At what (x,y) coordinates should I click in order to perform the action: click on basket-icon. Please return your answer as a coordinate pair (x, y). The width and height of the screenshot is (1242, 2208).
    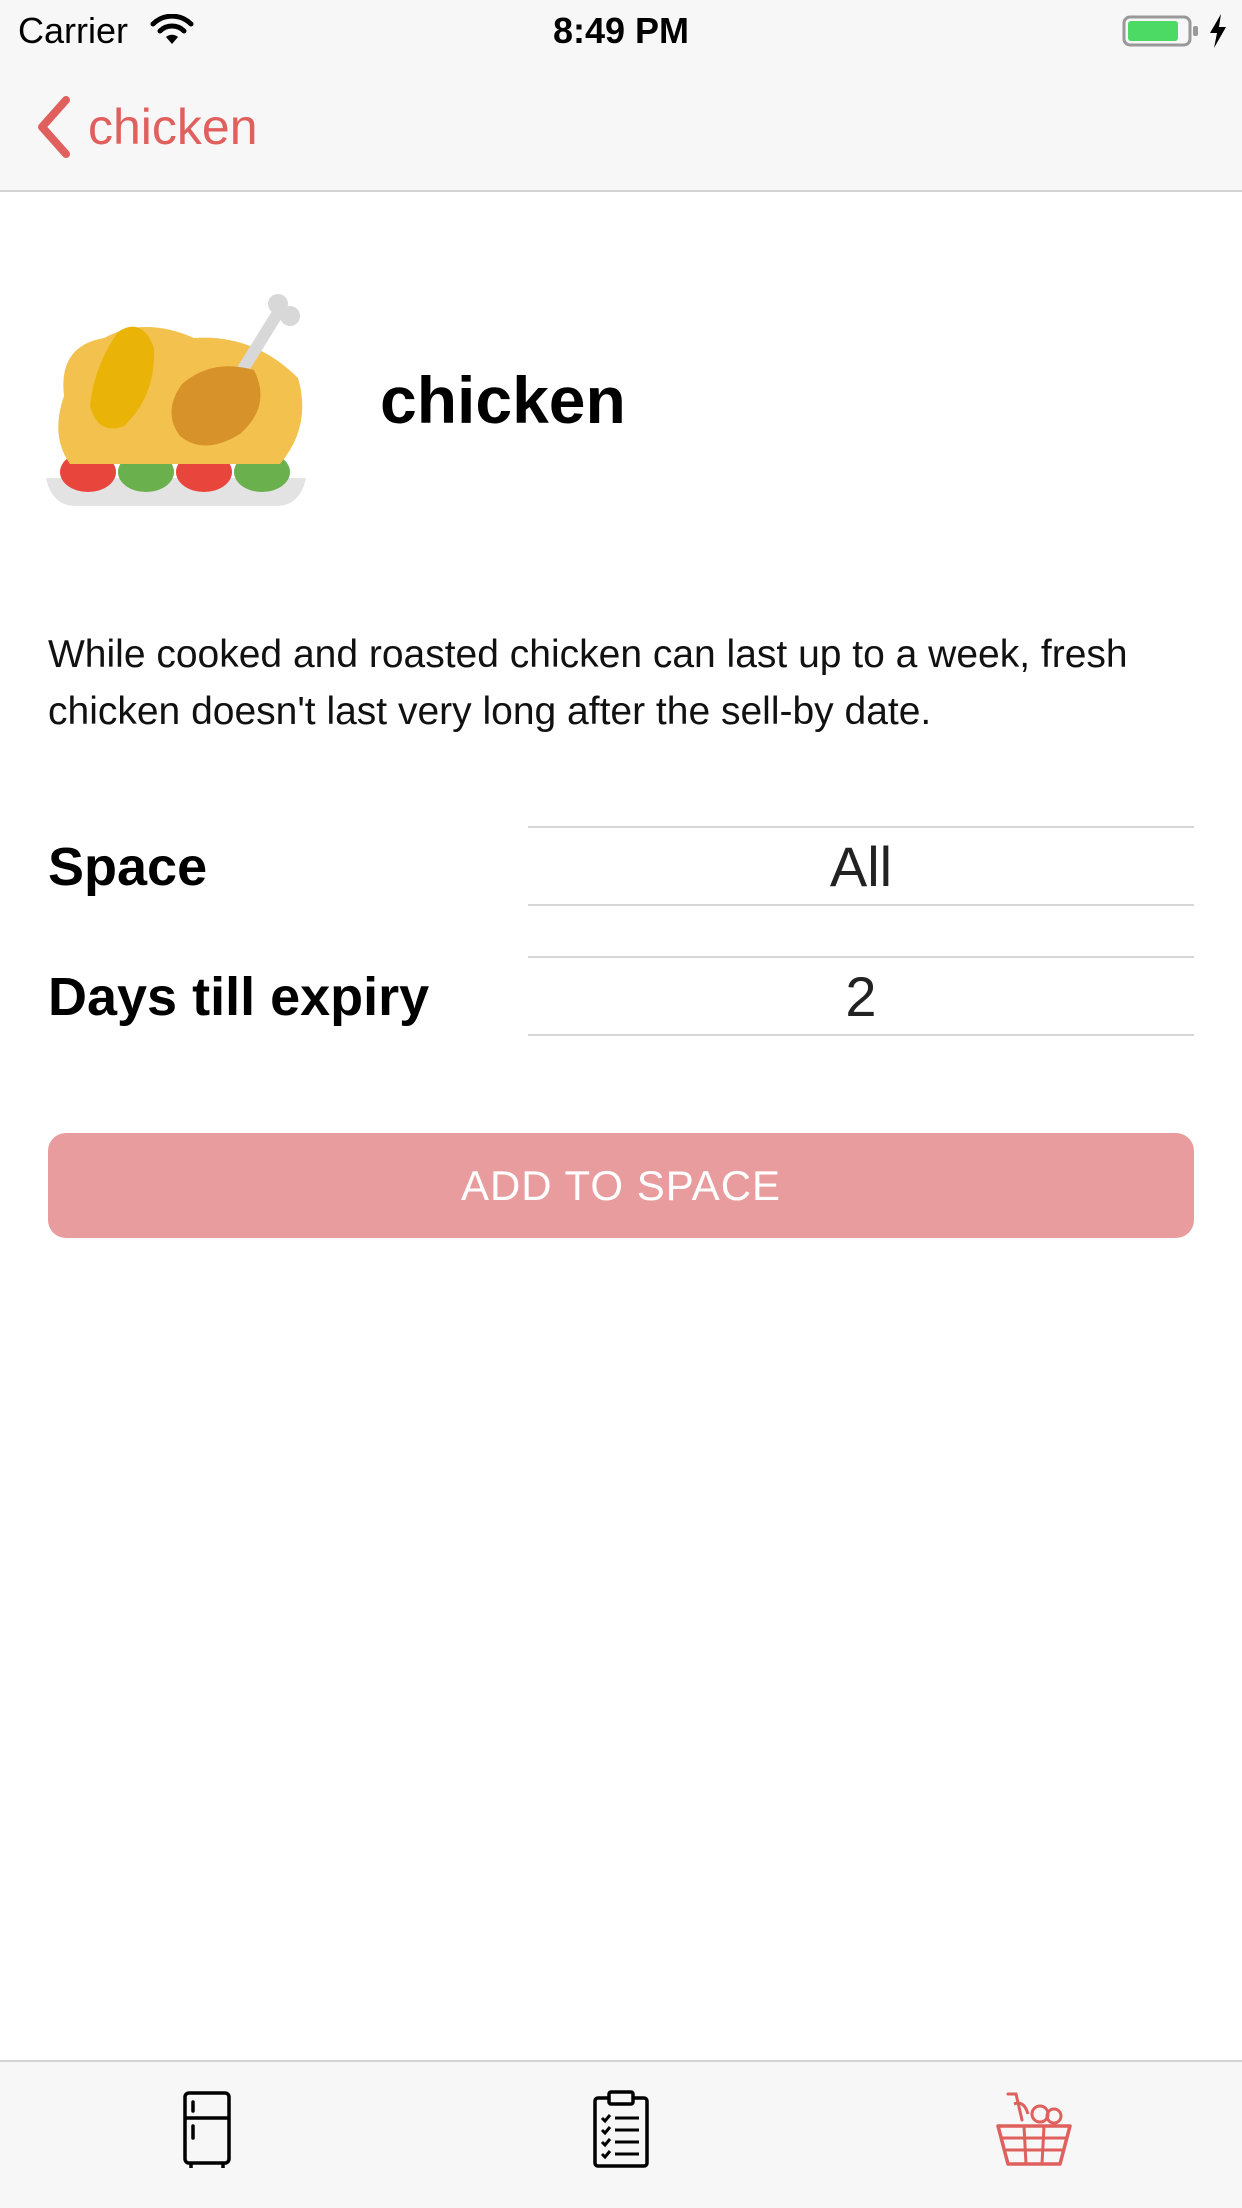
    Looking at the image, I should click on (1034, 2129).